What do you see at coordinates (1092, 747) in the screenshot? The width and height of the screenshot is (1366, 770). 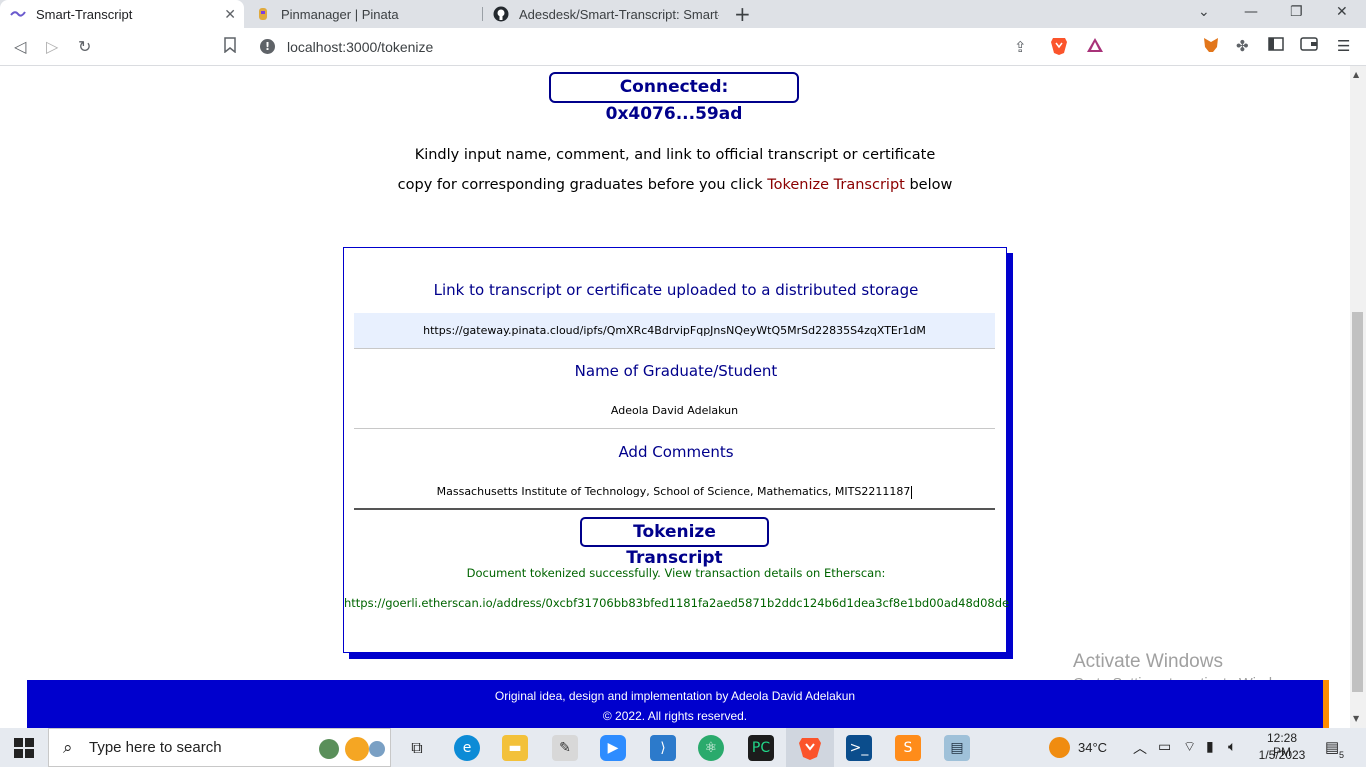 I see `weather-temp: 34°C` at bounding box center [1092, 747].